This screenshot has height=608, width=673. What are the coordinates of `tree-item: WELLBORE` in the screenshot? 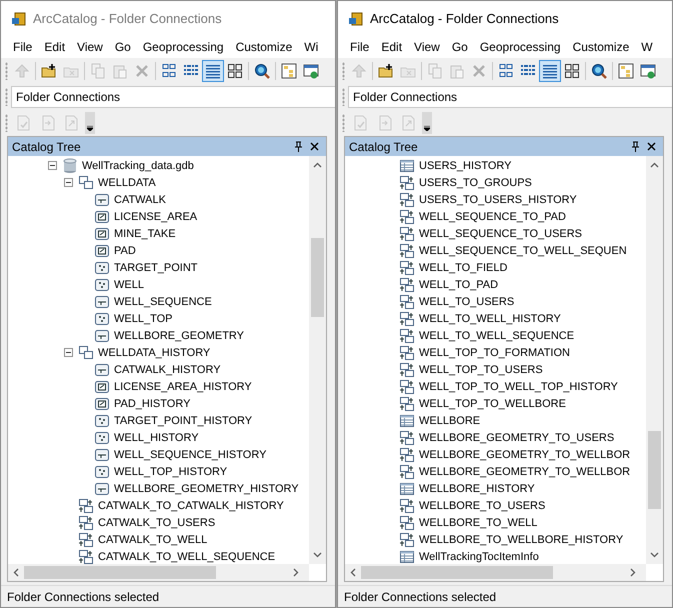 It's located at (450, 420).